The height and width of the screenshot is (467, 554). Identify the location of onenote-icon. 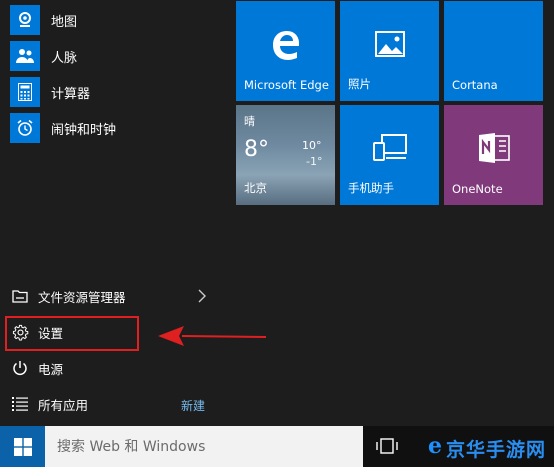
(494, 150).